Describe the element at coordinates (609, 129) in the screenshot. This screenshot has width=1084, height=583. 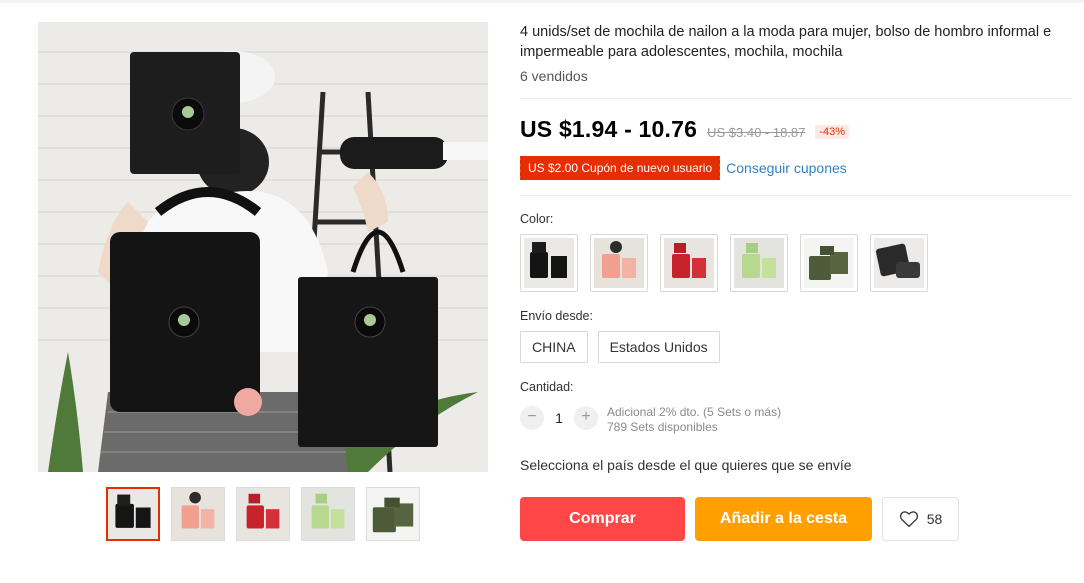
I see `current-price: US $1.94 - 10.76` at that location.